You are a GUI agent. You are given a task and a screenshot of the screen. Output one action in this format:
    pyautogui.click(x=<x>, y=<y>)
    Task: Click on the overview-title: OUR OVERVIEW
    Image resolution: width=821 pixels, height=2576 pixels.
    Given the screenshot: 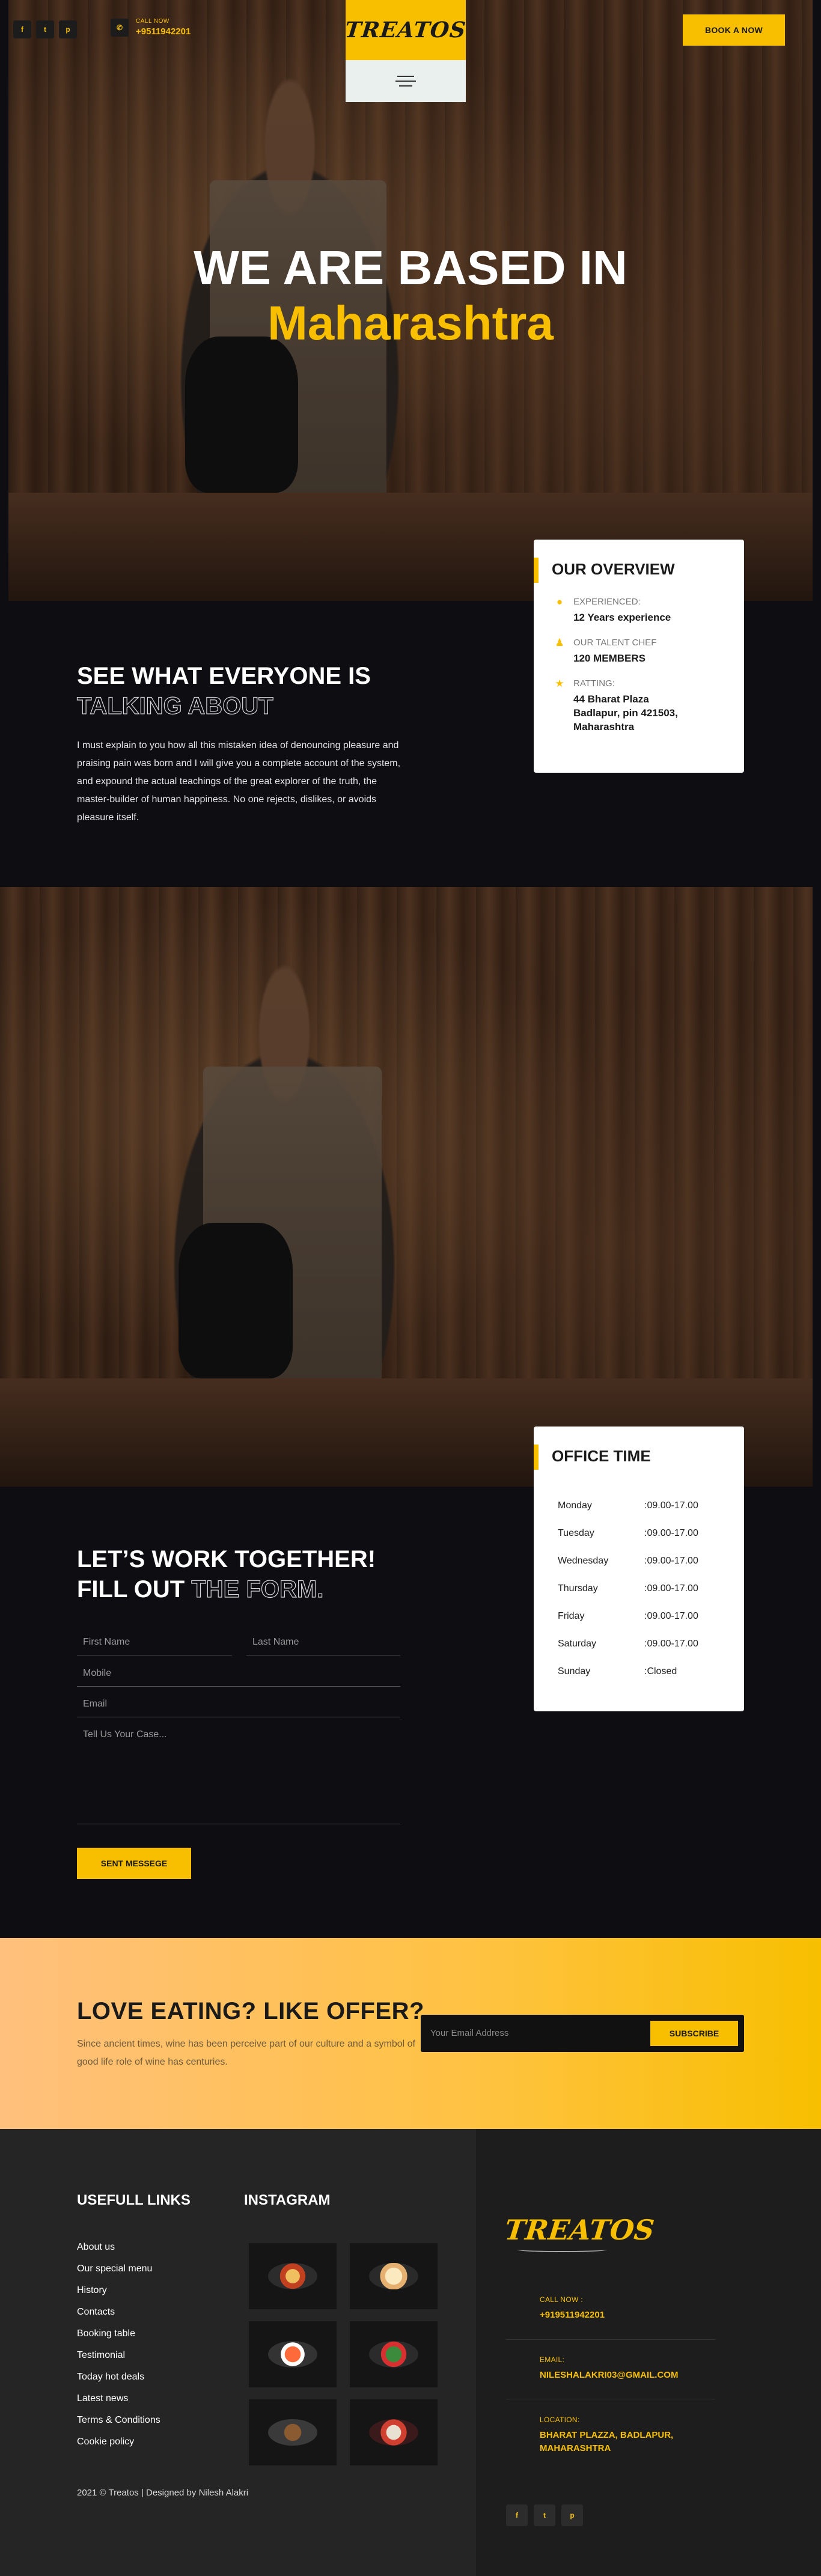 What is the action you would take?
    pyautogui.click(x=639, y=561)
    